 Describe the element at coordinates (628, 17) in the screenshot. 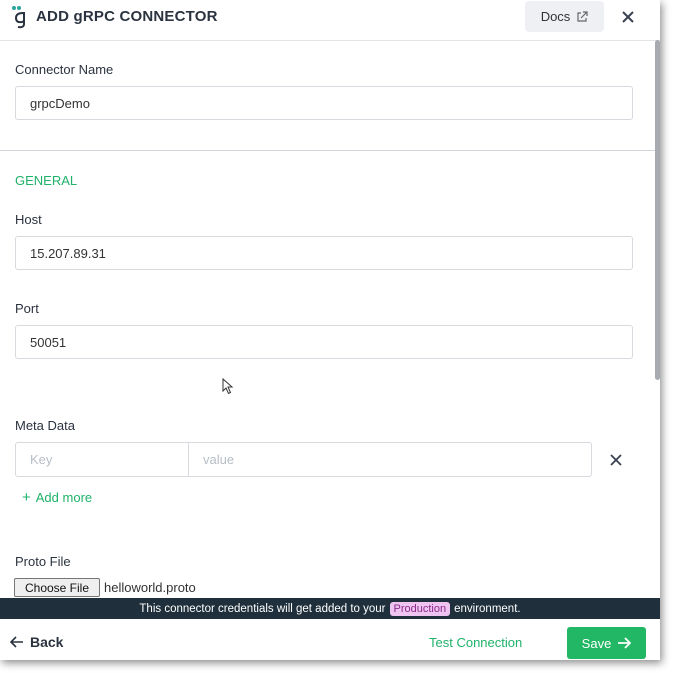

I see `close-icon` at that location.